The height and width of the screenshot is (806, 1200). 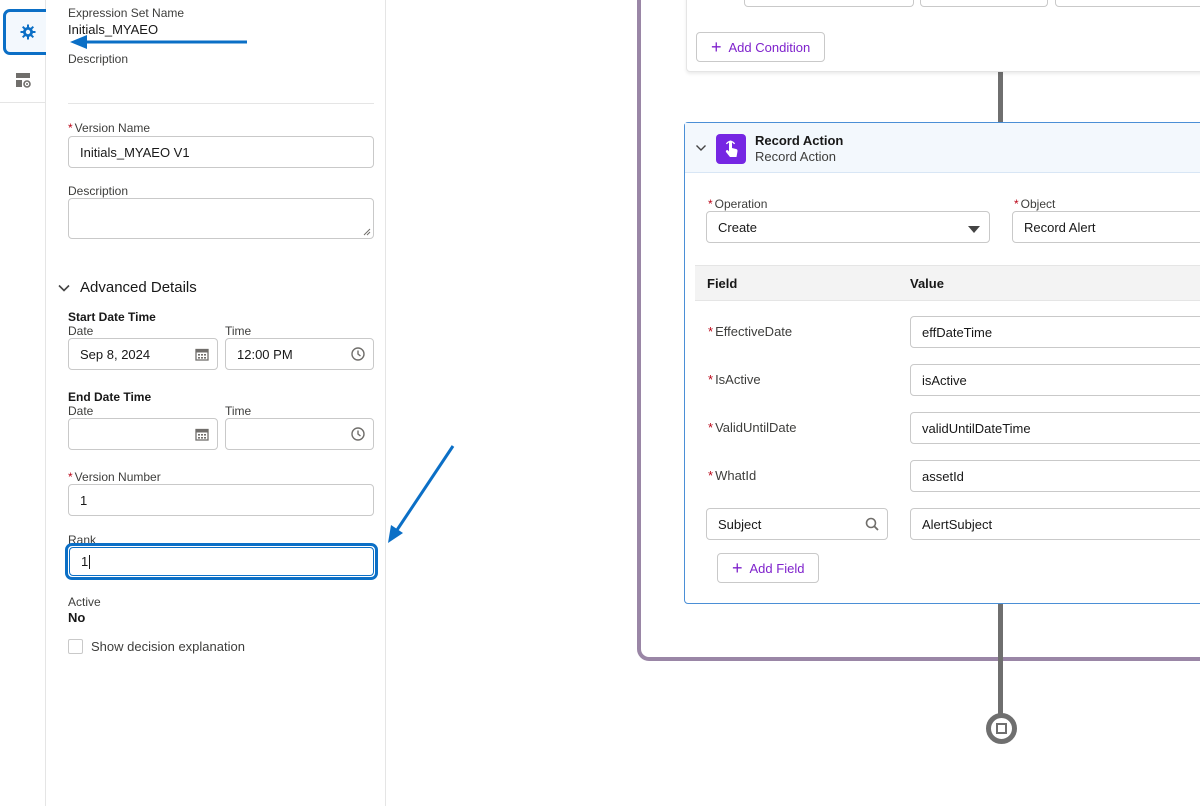 I want to click on arrow-pointing-to-rank-input, so click(x=421, y=494).